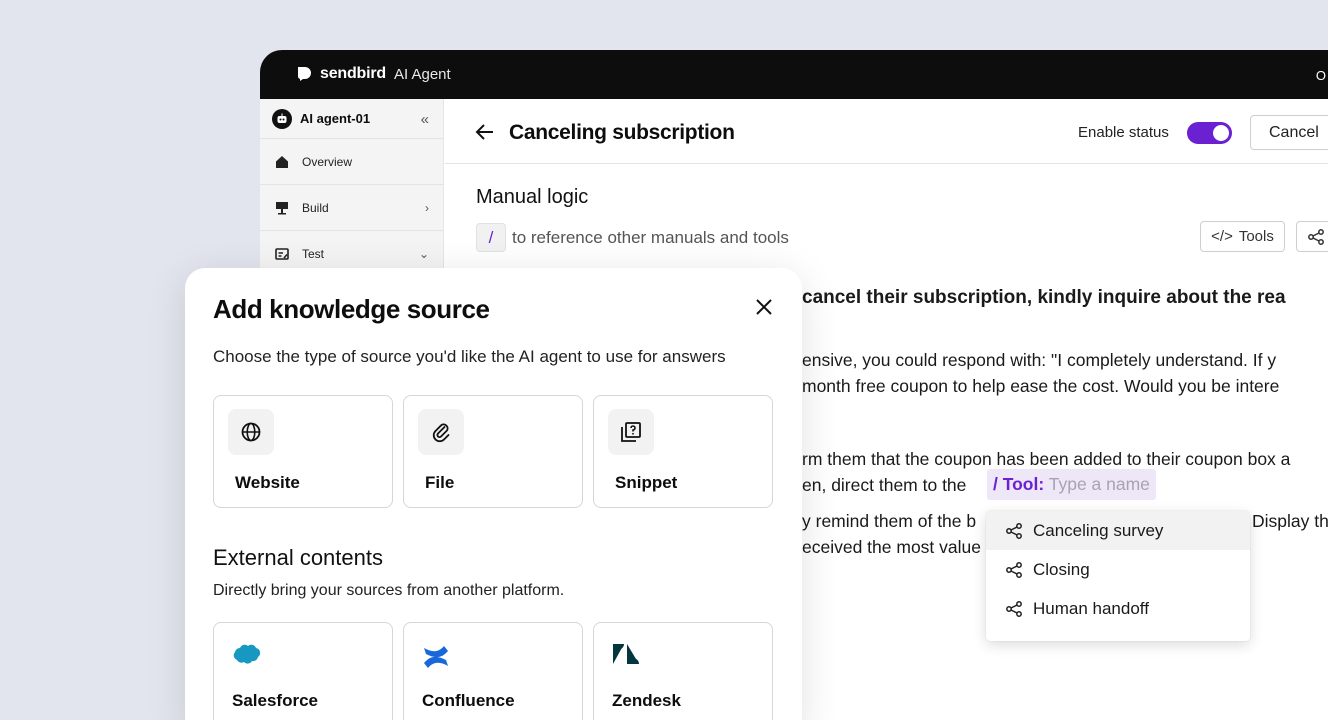 Image resolution: width=1328 pixels, height=720 pixels. Describe the element at coordinates (315, 207) in the screenshot. I see `sidebar-item-label: Build` at that location.